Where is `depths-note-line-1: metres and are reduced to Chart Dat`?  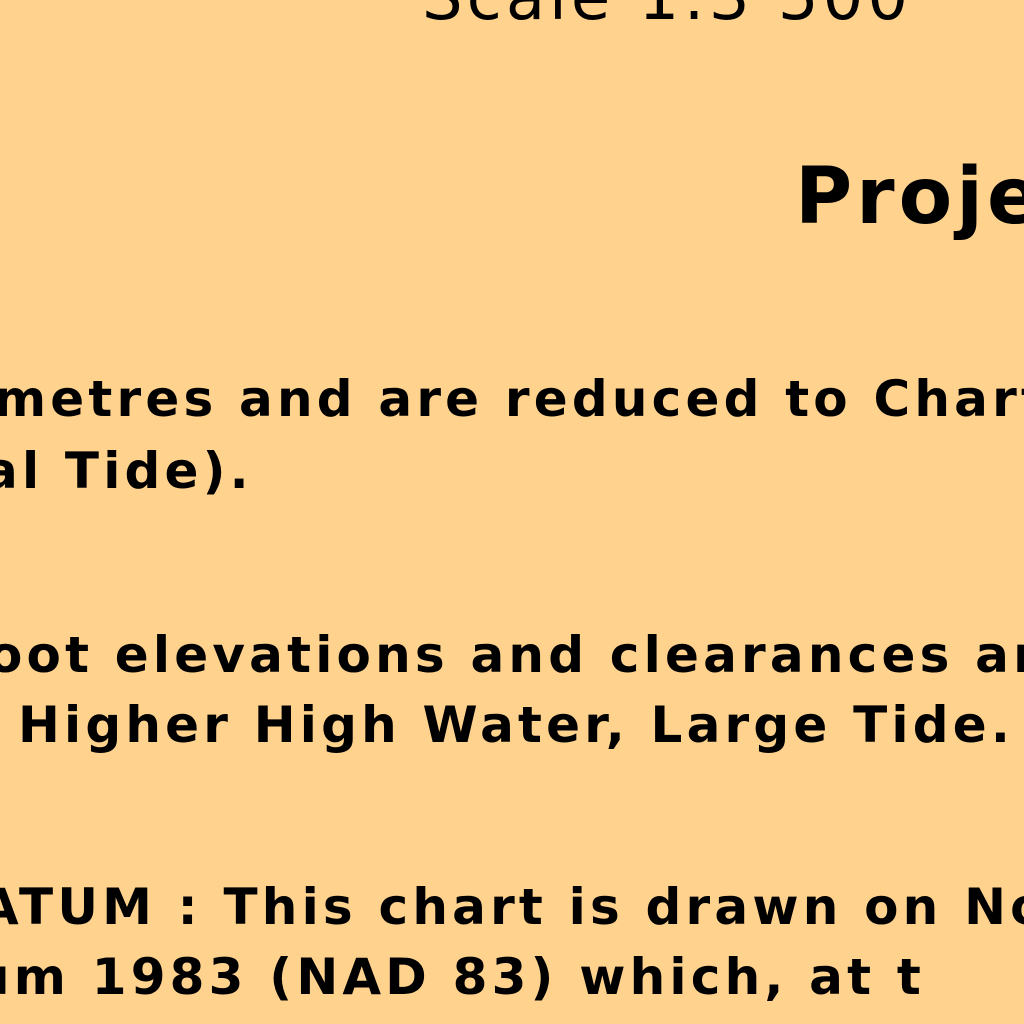
depths-note-line-1: metres and are reduced to Chart Dat is located at coordinates (512, 399).